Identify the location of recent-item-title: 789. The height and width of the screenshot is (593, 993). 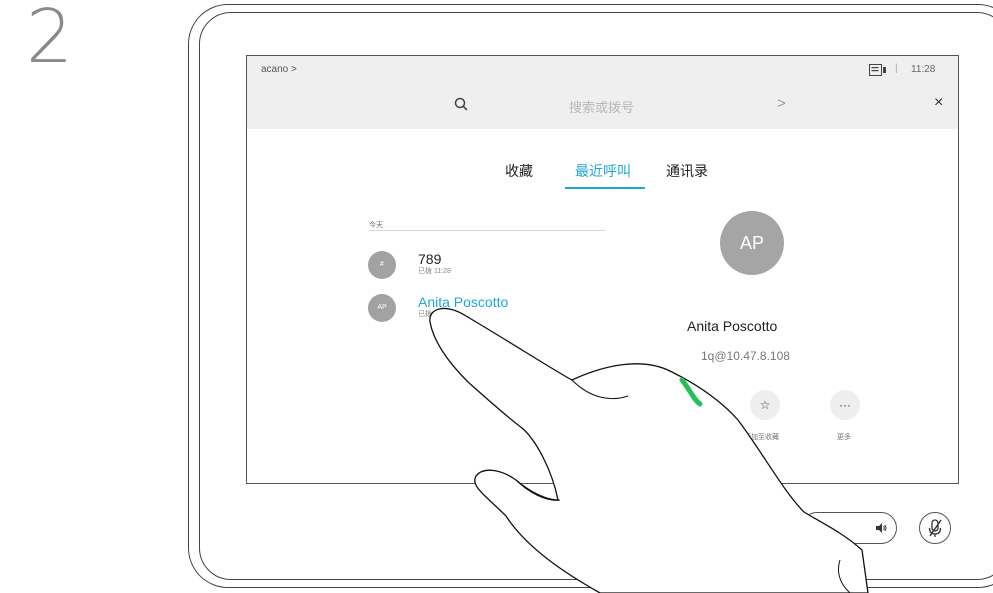
(430, 259).